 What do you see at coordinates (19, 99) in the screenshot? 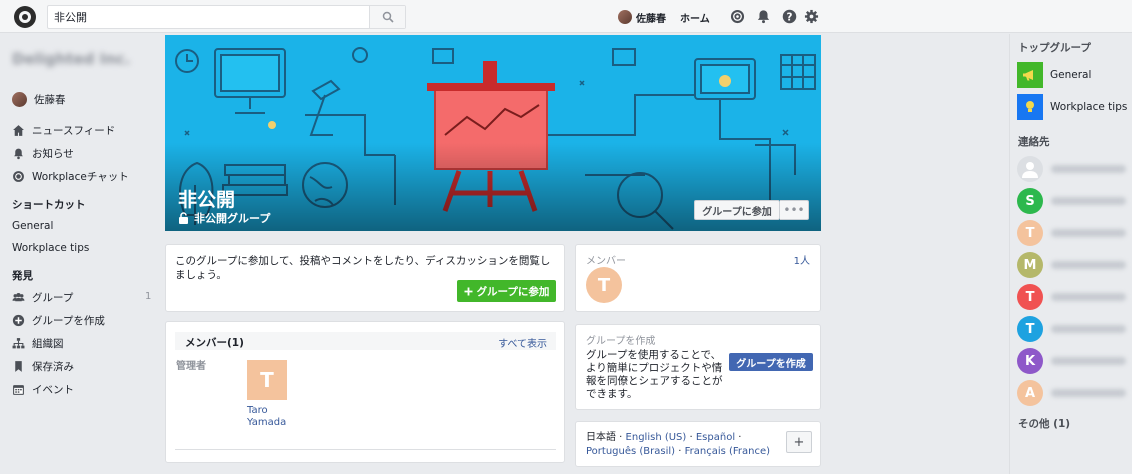
I see `avatar` at bounding box center [19, 99].